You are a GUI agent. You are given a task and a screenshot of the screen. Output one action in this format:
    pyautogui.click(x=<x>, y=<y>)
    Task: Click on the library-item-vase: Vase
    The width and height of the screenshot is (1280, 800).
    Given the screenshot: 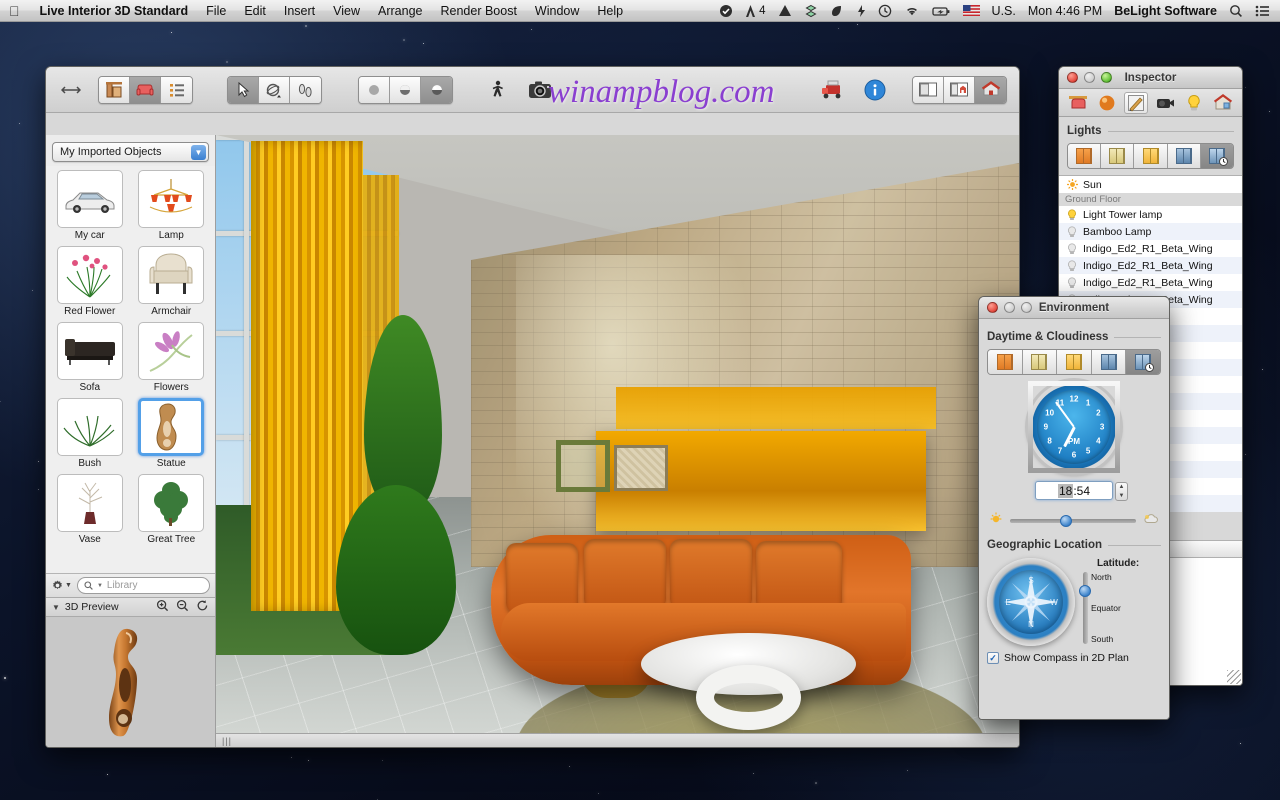 What is the action you would take?
    pyautogui.click(x=90, y=511)
    